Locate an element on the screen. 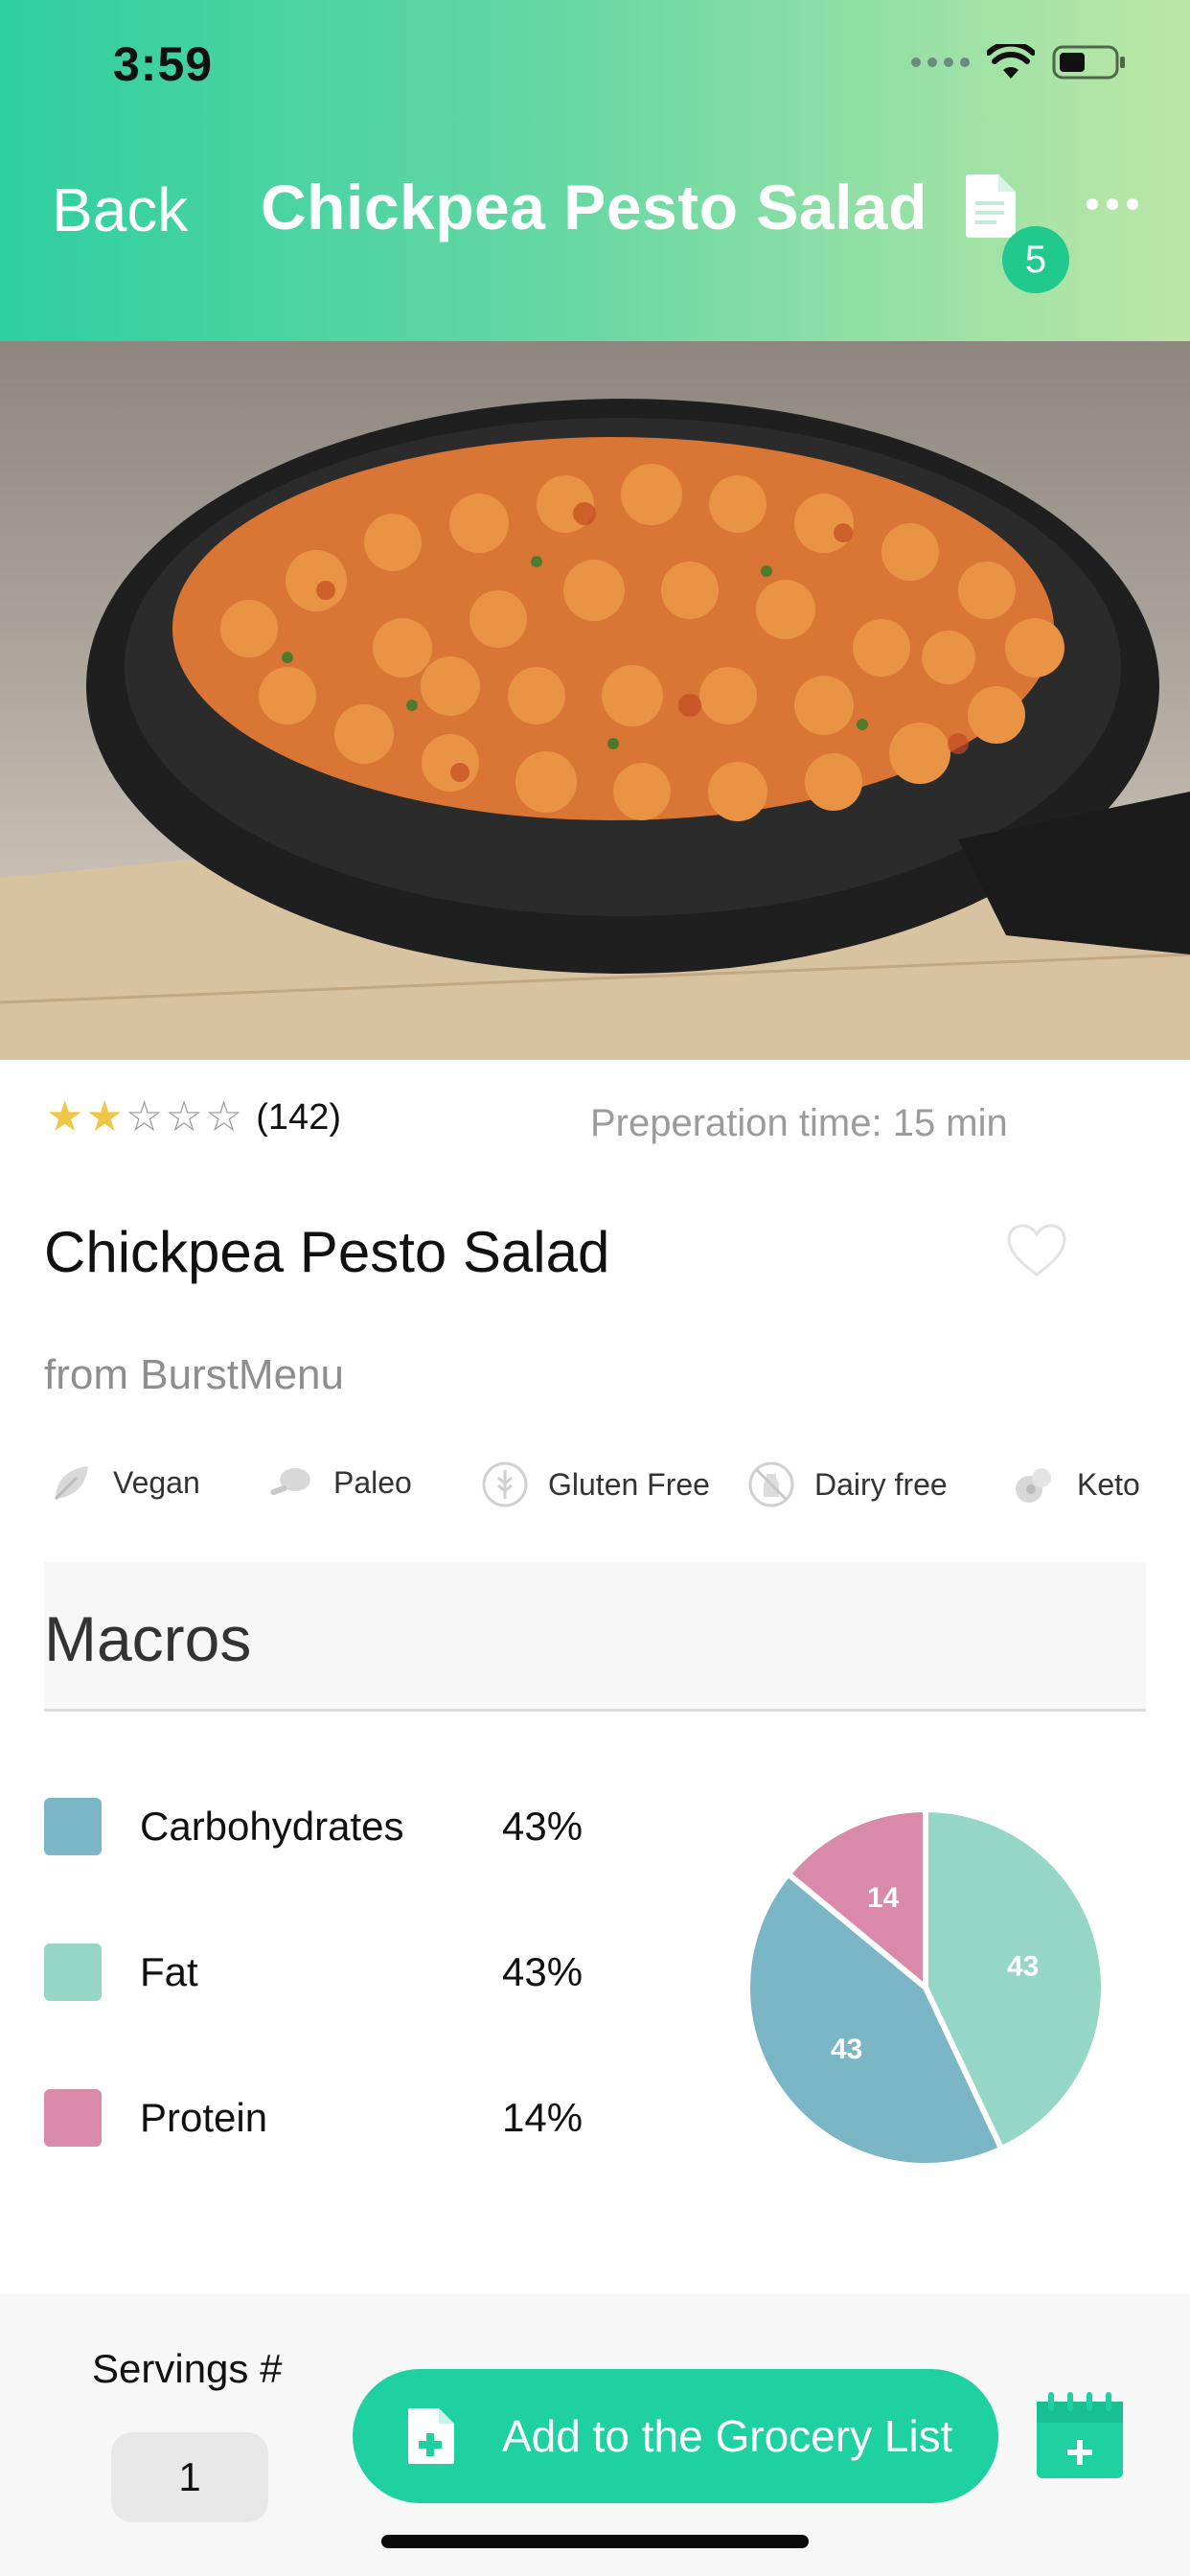 This screenshot has width=1190, height=2576. document-icon is located at coordinates (990, 207).